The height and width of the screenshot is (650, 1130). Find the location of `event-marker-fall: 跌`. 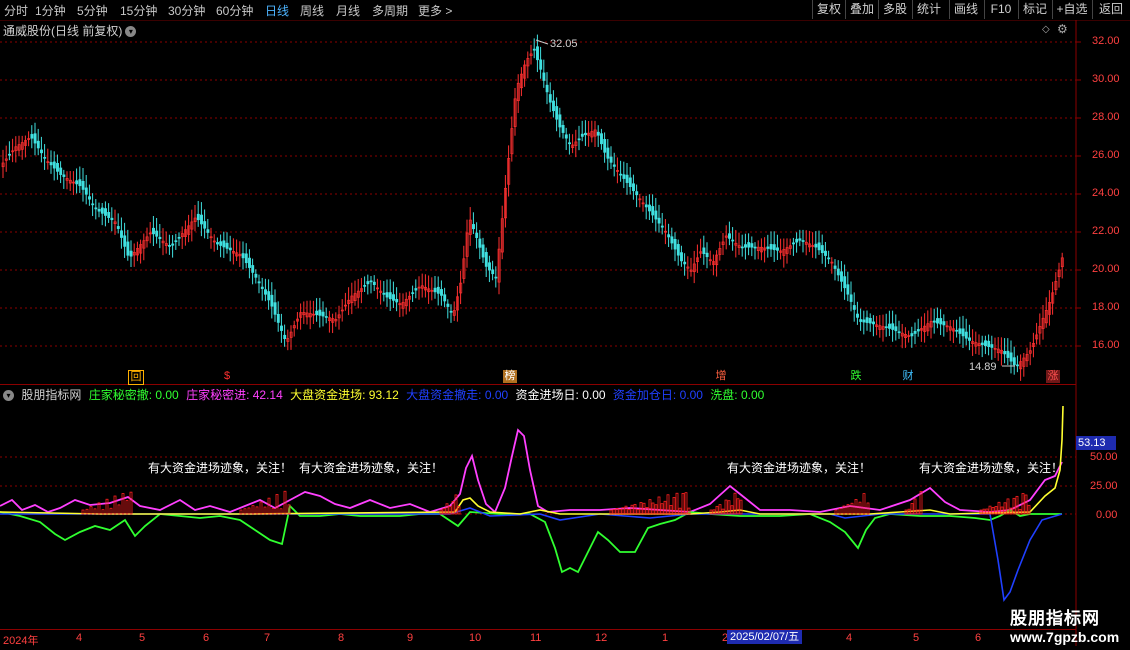

event-marker-fall: 跌 is located at coordinates (856, 376).